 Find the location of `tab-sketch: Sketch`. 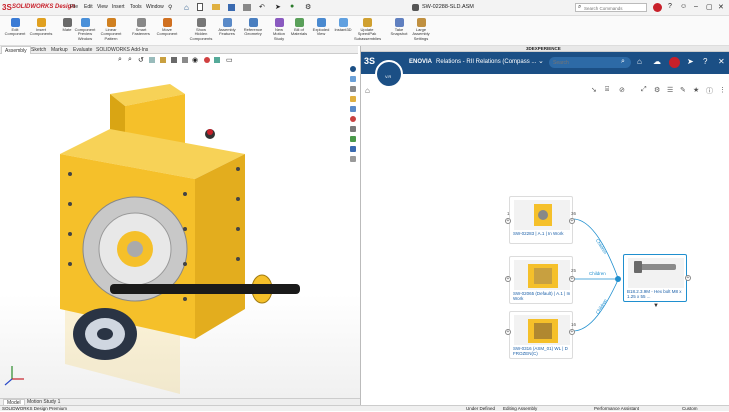

tab-sketch: Sketch is located at coordinates (38, 50).